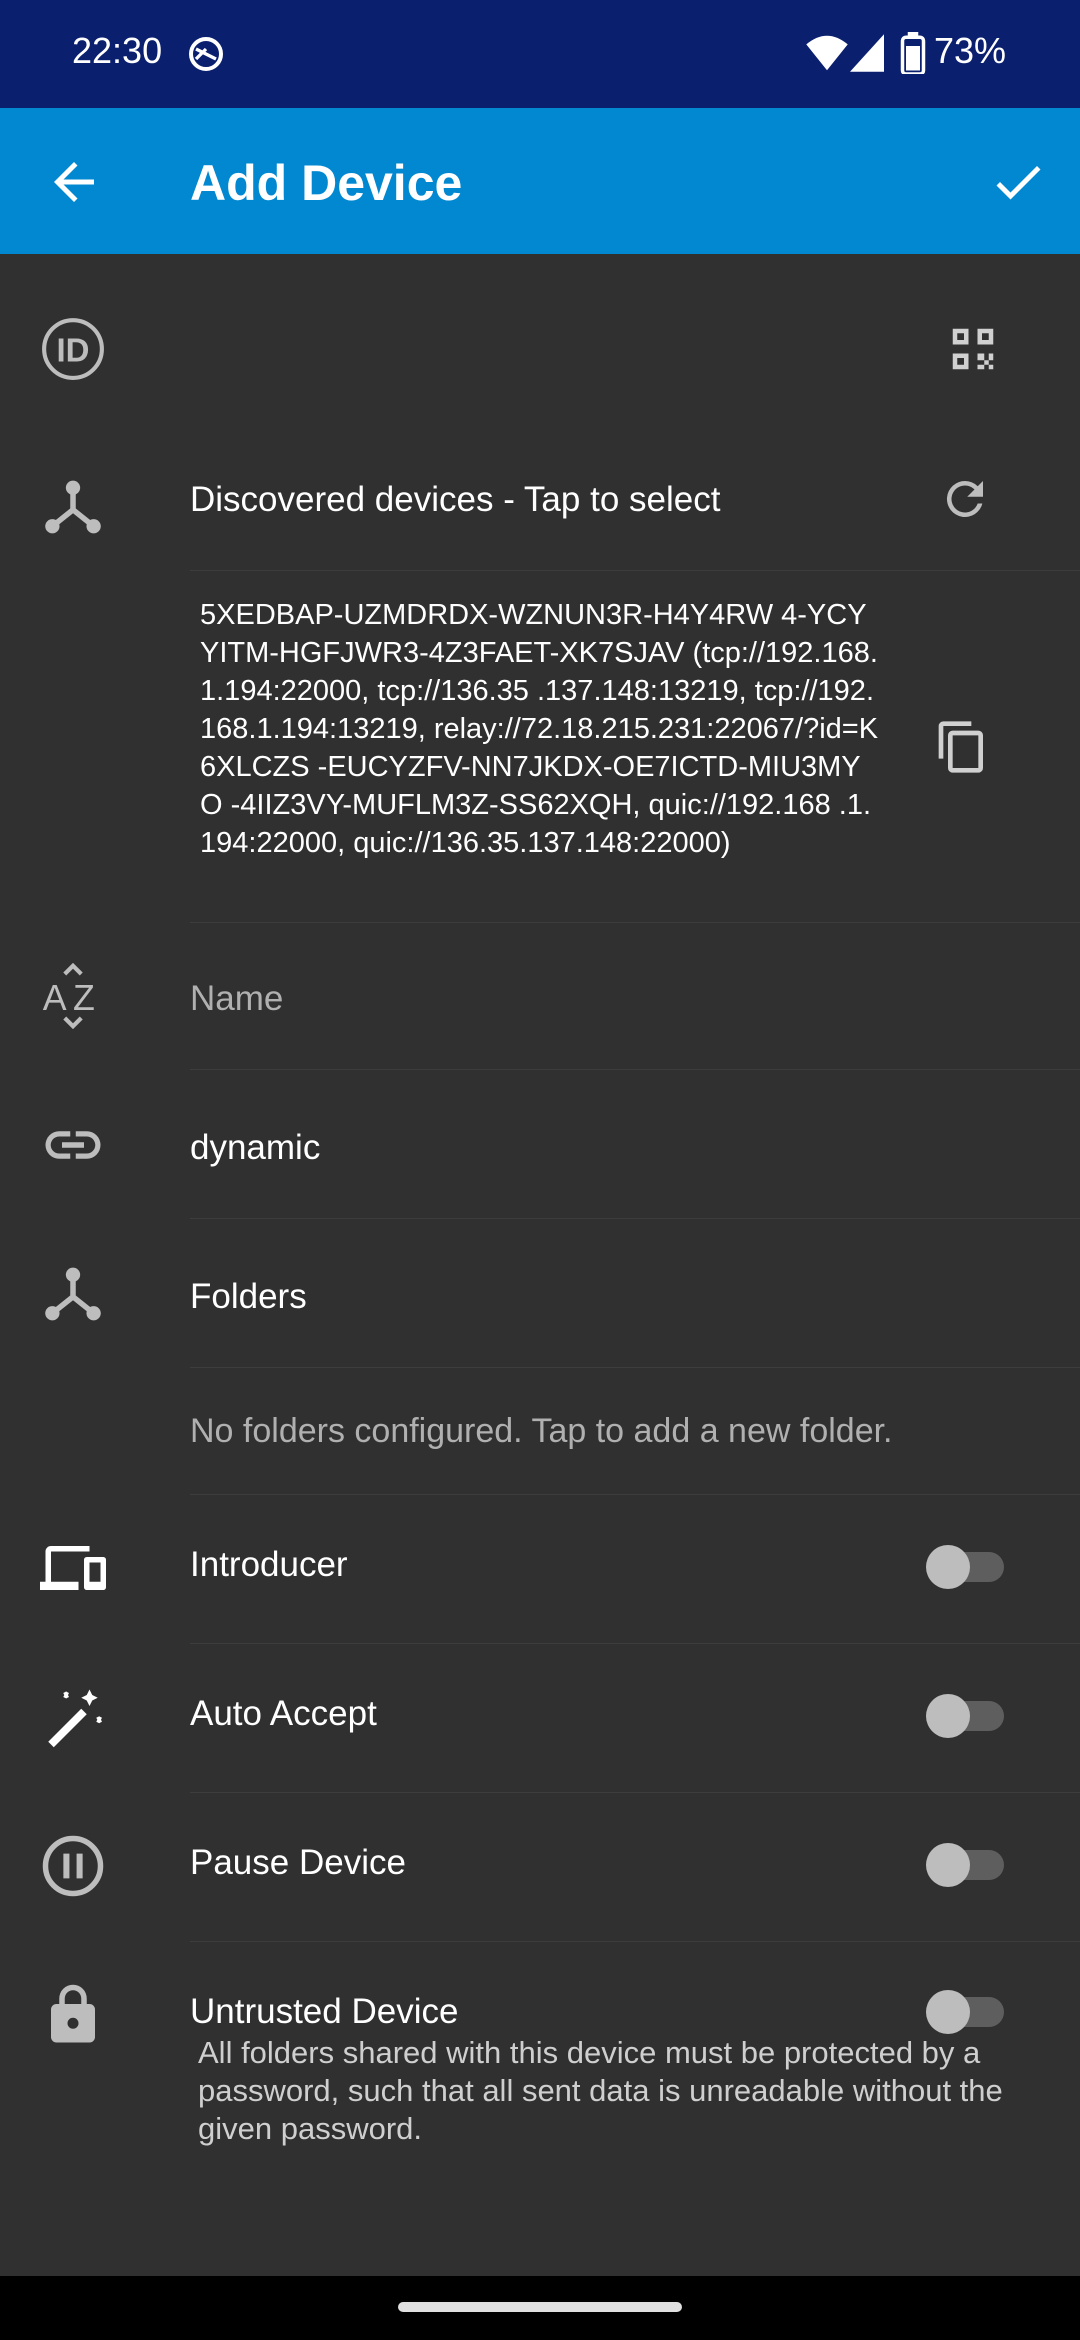 The height and width of the screenshot is (2340, 1080). What do you see at coordinates (255, 1148) in the screenshot?
I see `address-input: dynamic` at bounding box center [255, 1148].